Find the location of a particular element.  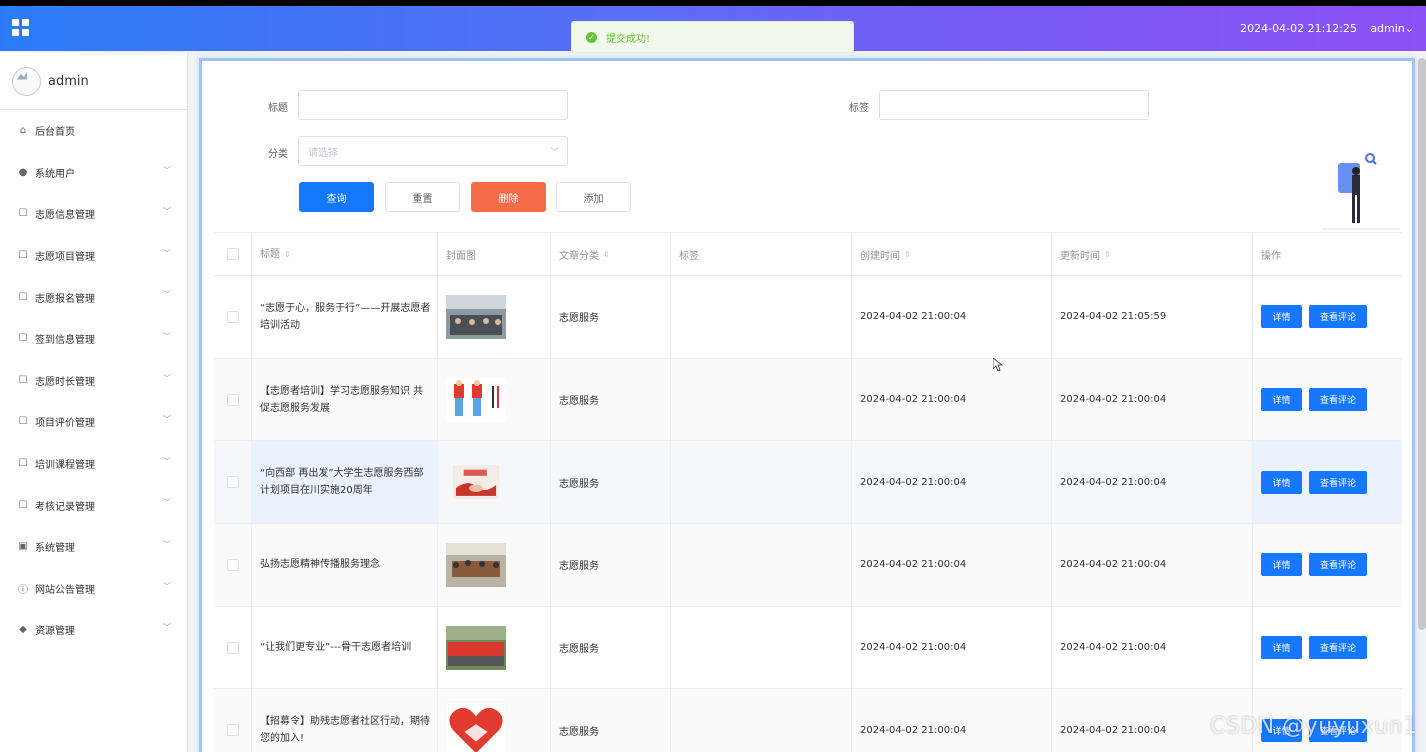

toast-message: 提交成功! is located at coordinates (628, 39).